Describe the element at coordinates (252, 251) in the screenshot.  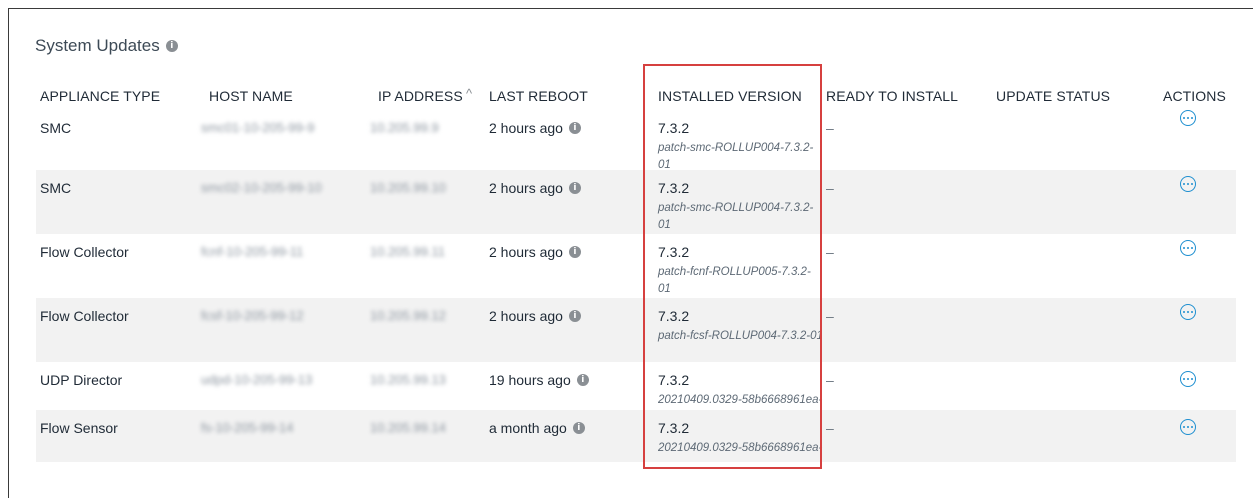
I see `host-name-cell: fcnf-10-205-99-11` at that location.